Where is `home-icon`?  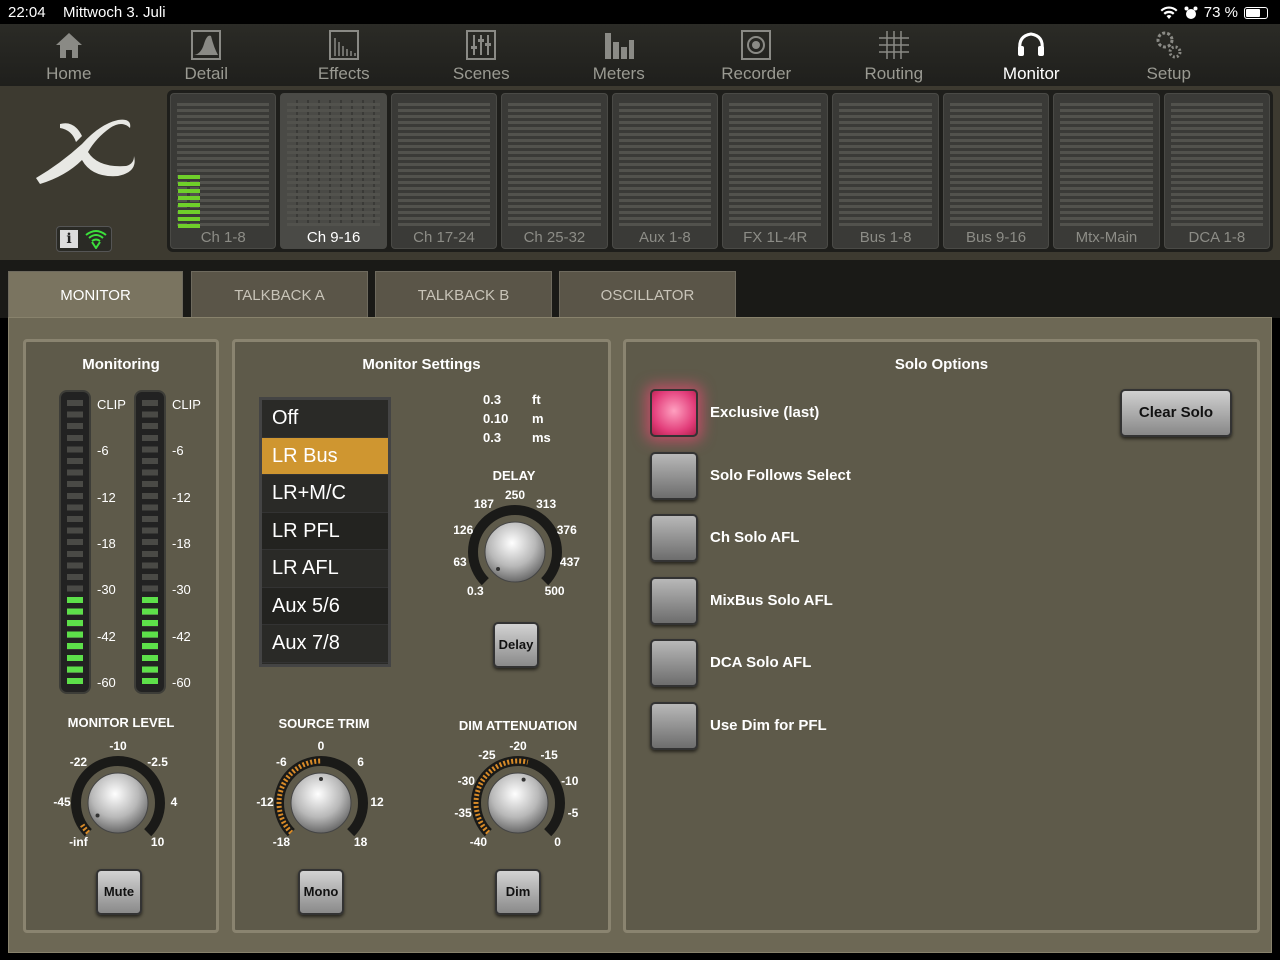 home-icon is located at coordinates (69, 45).